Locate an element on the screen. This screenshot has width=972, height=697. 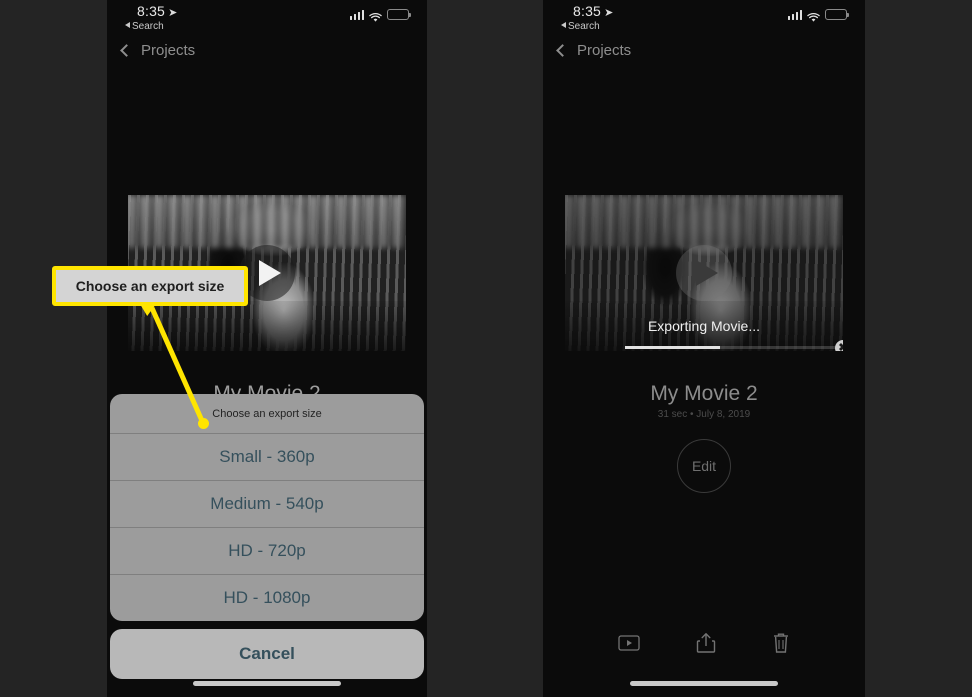
video-thumbnail-right: Exporting Movie... ✖ is located at coordinates (704, 273).